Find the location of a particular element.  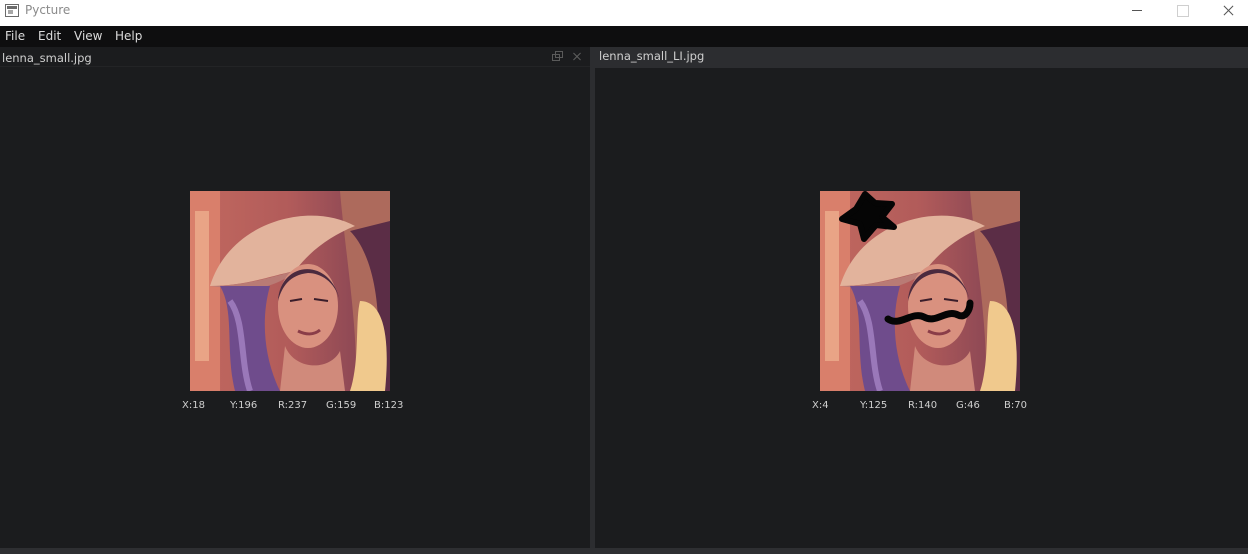

pixel-y-readout: Y:125 is located at coordinates (874, 405).